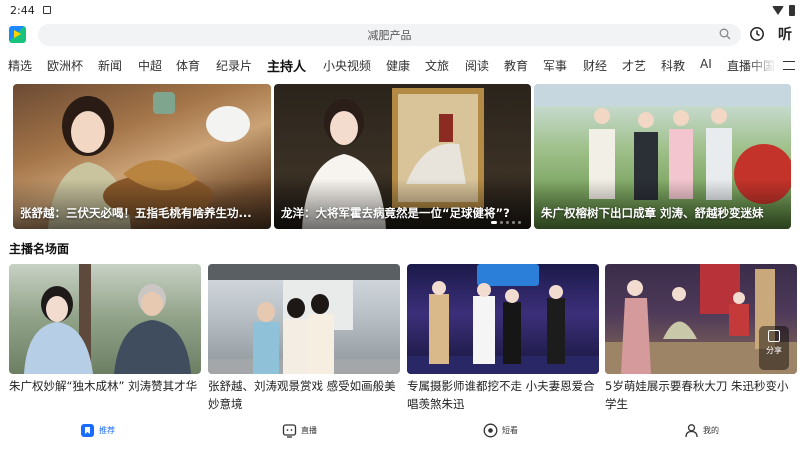  I want to click on status-time: 2:44, so click(22, 10).